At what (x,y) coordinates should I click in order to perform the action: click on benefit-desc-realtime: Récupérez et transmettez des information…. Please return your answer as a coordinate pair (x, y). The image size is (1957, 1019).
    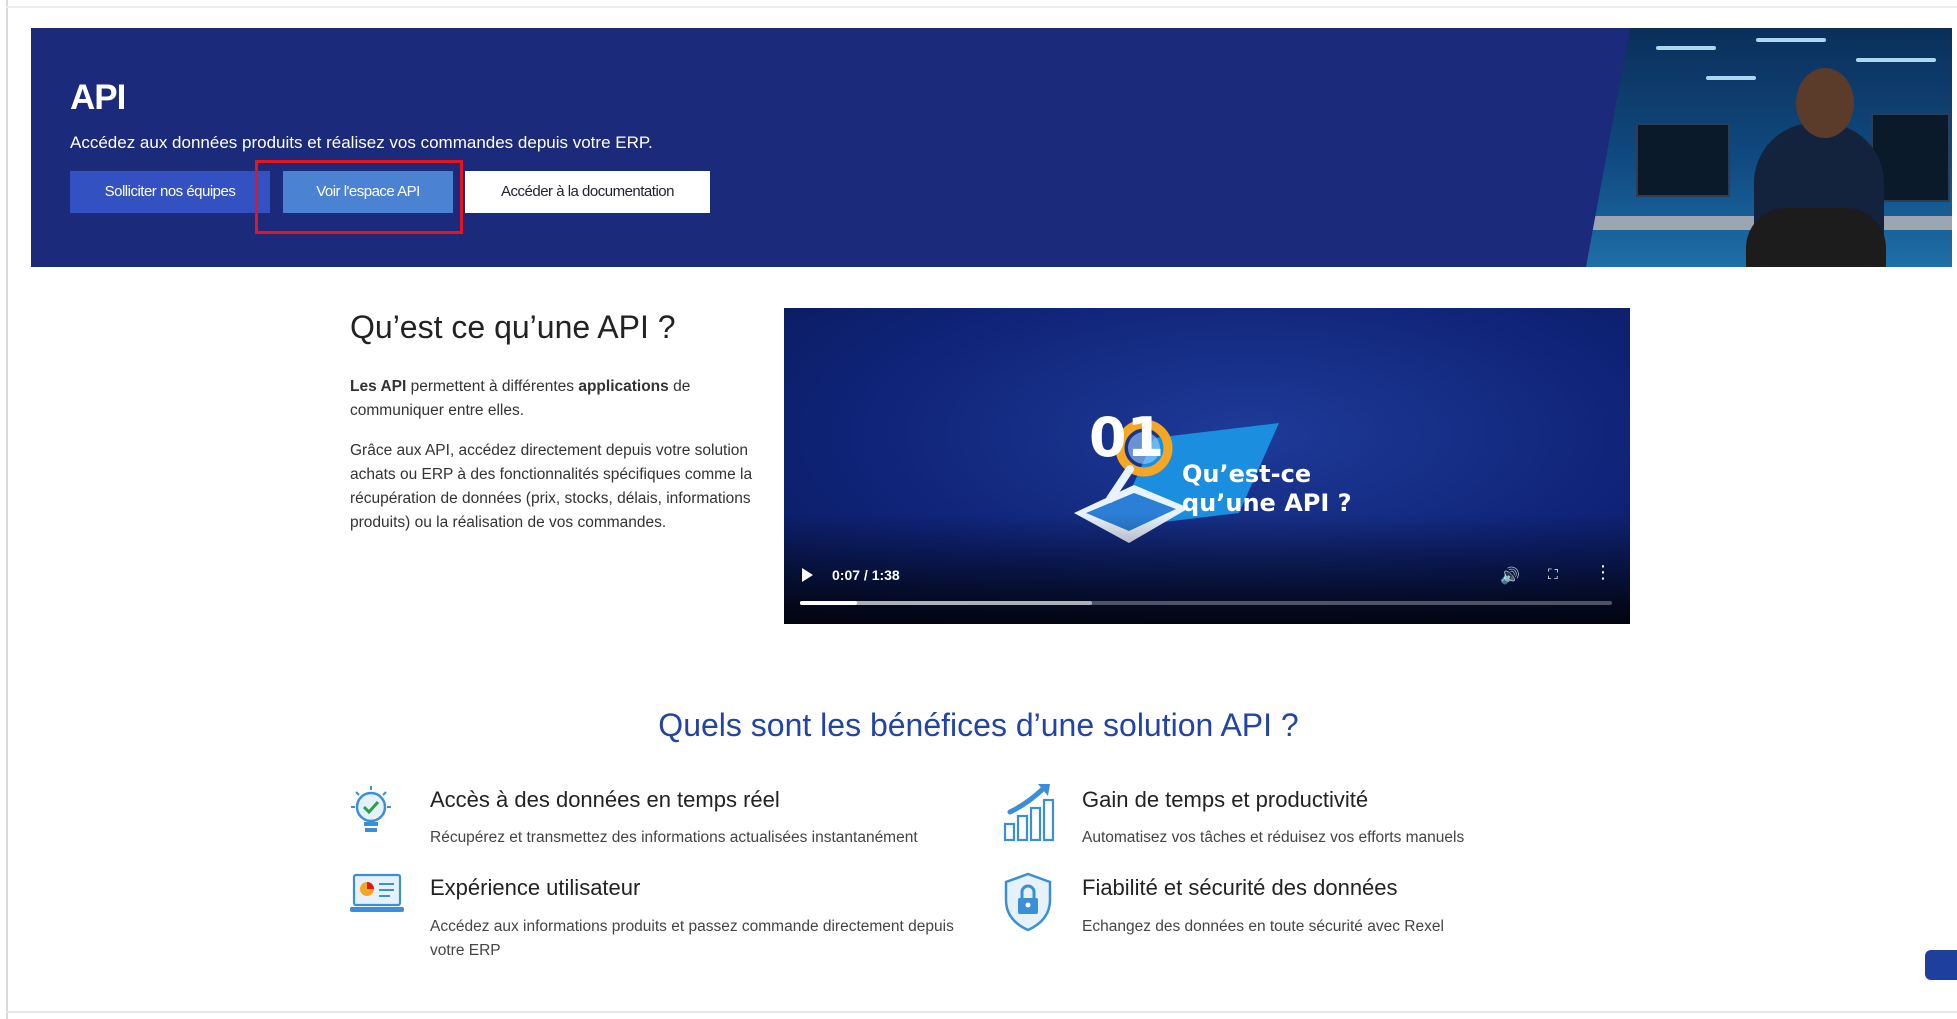
    Looking at the image, I should click on (674, 837).